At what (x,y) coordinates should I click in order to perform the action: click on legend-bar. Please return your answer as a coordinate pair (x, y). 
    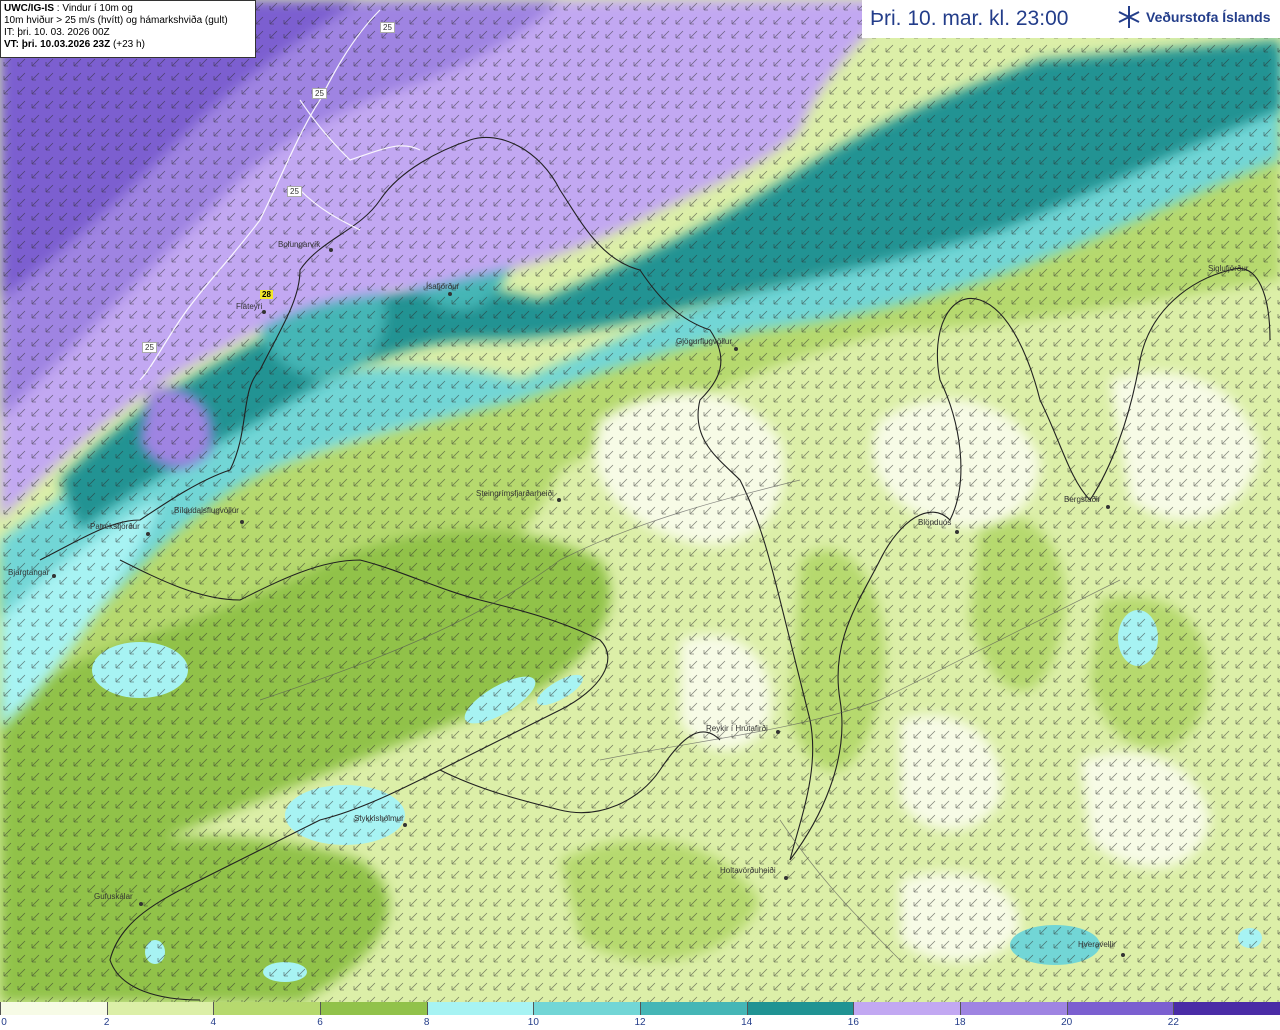
    Looking at the image, I should click on (640, 1008).